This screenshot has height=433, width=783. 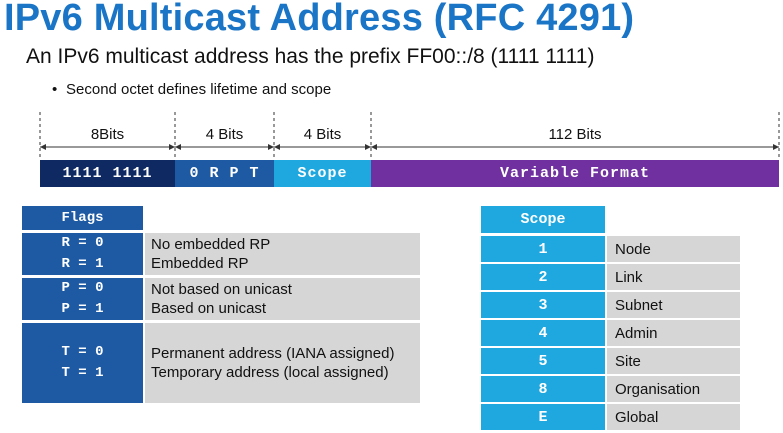 I want to click on flag-code: P = 1, so click(x=82, y=309).